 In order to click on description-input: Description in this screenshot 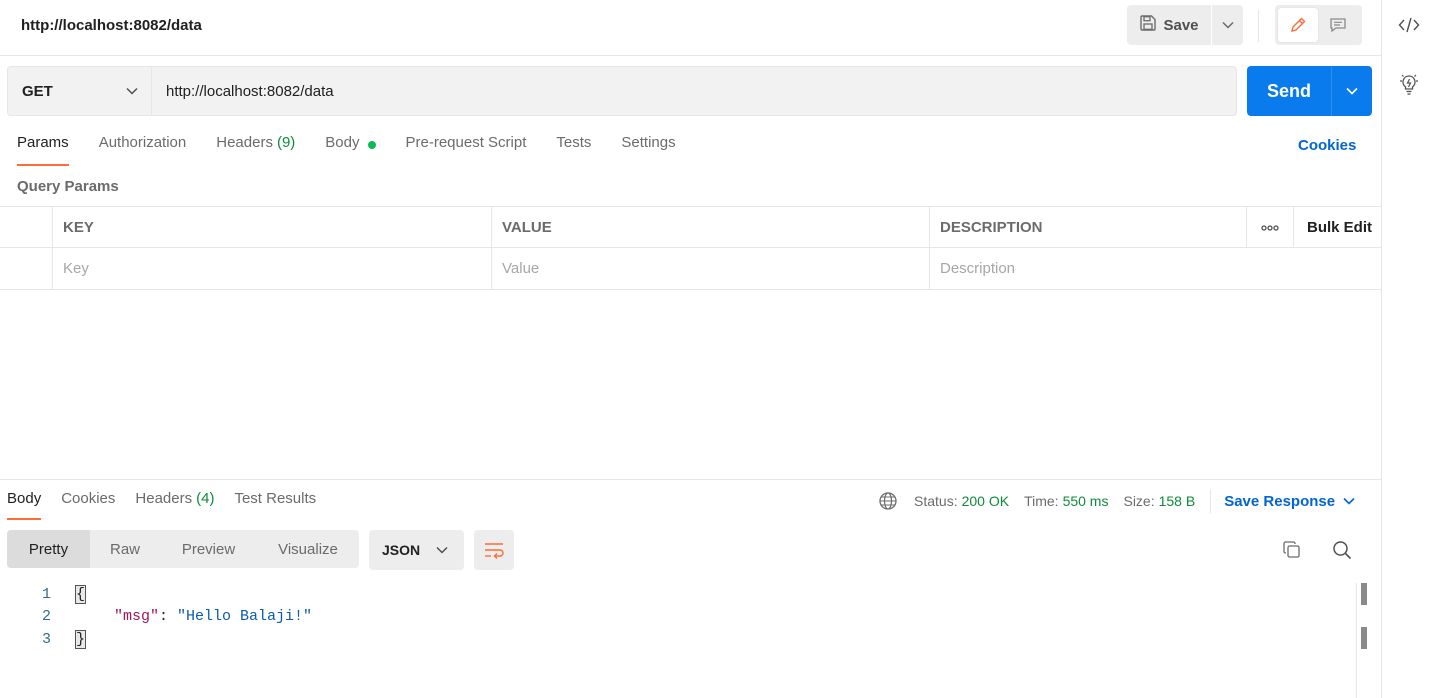, I will do `click(1155, 268)`.